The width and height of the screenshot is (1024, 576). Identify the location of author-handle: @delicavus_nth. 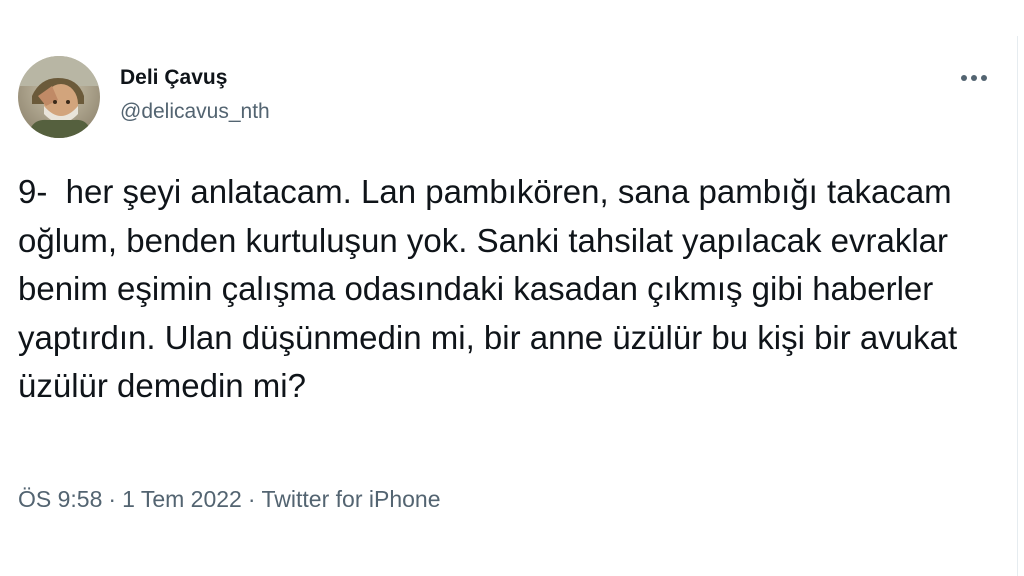
(195, 112).